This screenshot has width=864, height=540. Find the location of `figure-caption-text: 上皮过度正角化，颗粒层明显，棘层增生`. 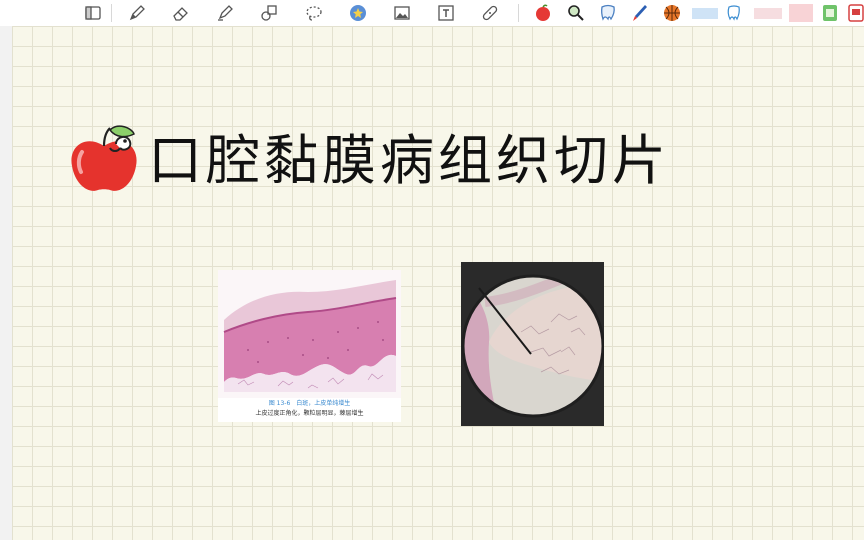

figure-caption-text: 上皮过度正角化，颗粒层明显，棘层增生 is located at coordinates (309, 413).